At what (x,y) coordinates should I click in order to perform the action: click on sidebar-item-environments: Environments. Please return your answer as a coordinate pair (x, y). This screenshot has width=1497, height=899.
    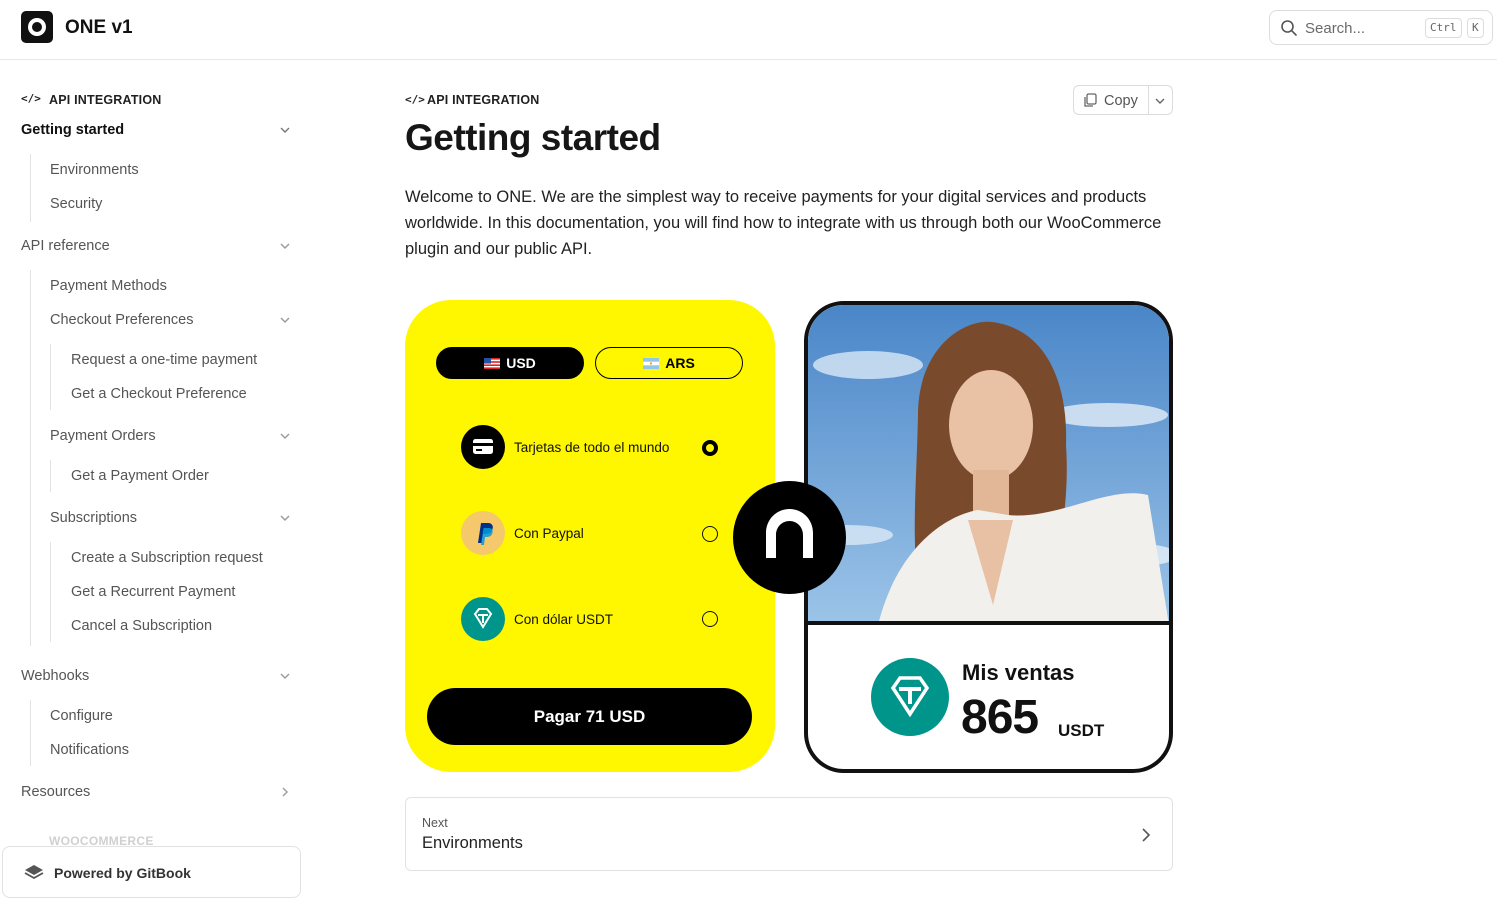
    Looking at the image, I should click on (94, 170).